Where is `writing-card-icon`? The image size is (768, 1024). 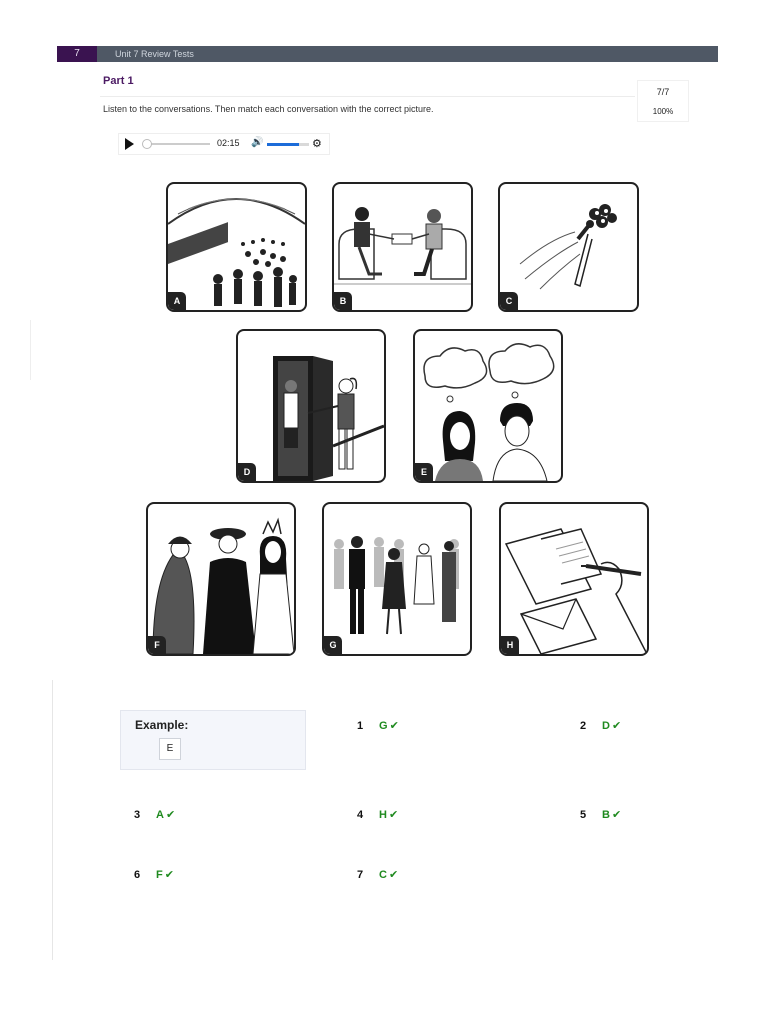 writing-card-icon is located at coordinates (575, 591).